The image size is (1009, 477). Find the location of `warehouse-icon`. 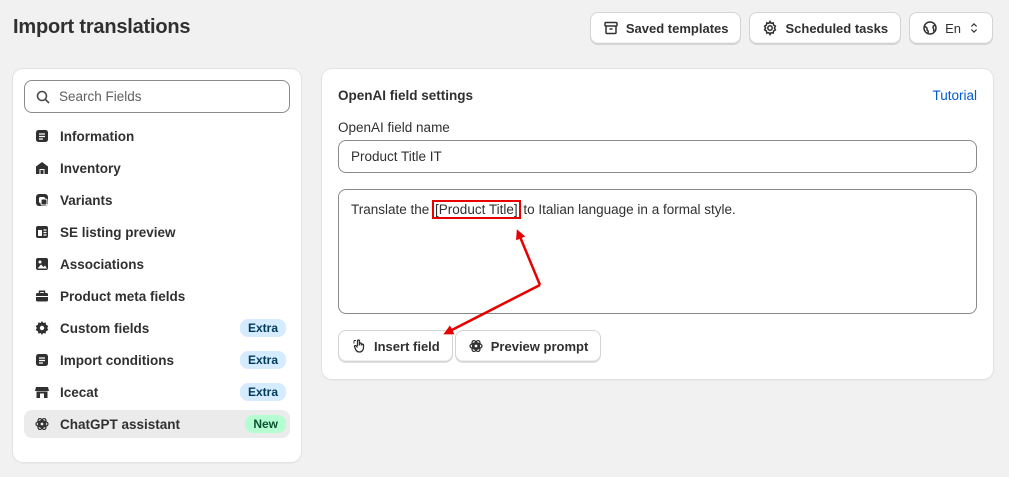

warehouse-icon is located at coordinates (42, 168).